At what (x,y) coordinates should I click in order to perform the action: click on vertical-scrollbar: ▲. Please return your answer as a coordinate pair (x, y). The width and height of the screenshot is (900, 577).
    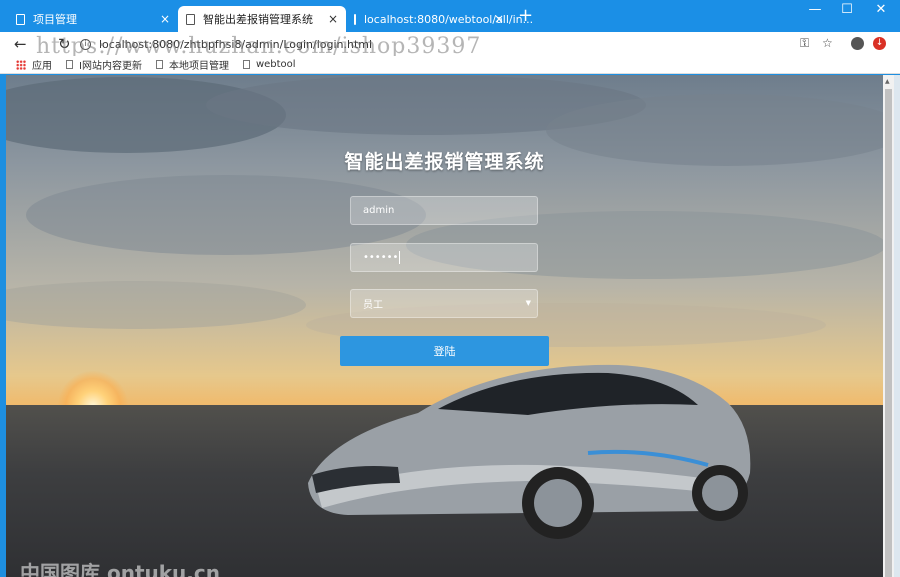
    Looking at the image, I should click on (888, 326).